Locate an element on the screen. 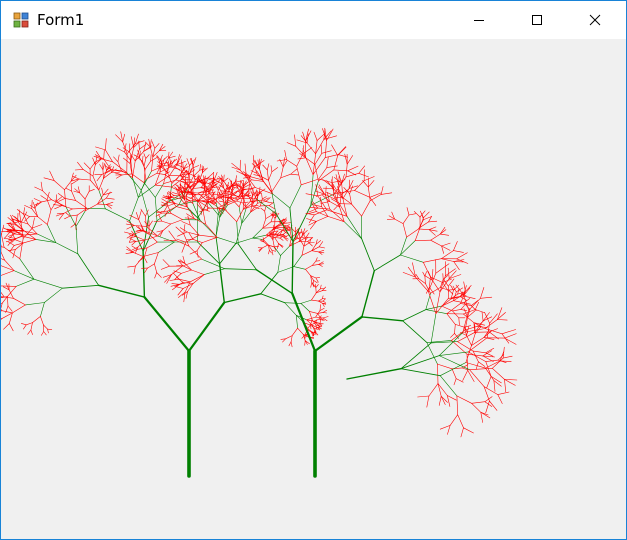 The image size is (627, 540). close-button is located at coordinates (595, 20).